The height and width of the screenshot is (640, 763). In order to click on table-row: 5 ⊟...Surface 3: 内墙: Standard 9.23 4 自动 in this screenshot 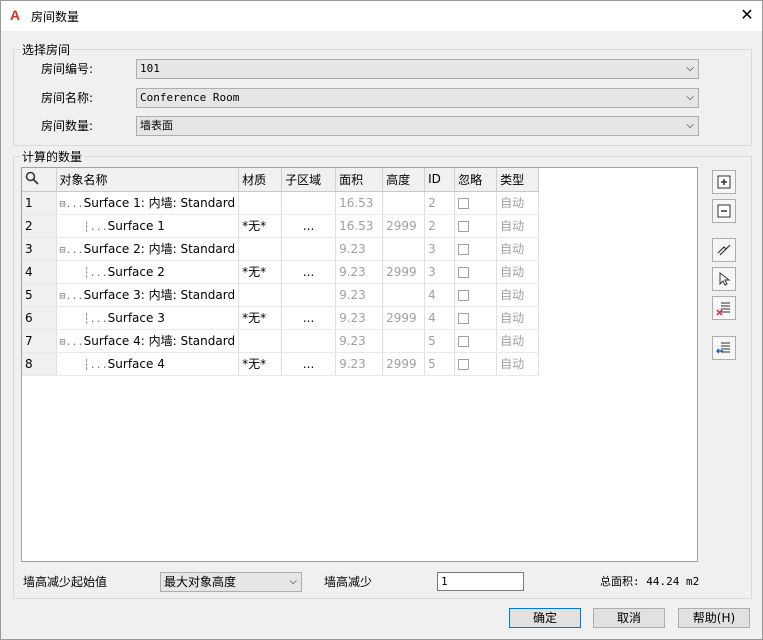, I will do `click(281, 295)`.